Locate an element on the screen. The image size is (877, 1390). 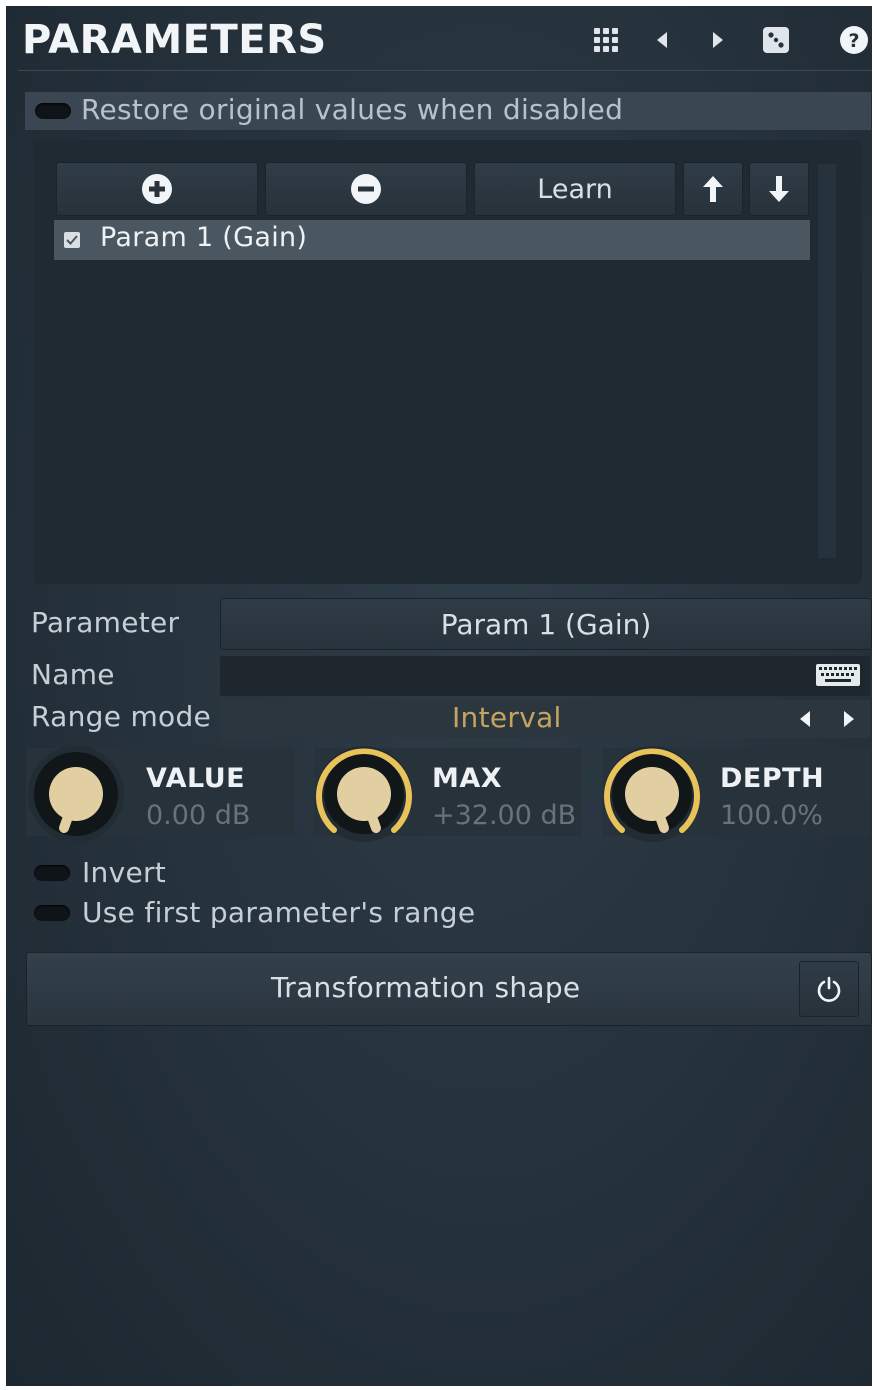
plus-circle-icon is located at coordinates (157, 189).